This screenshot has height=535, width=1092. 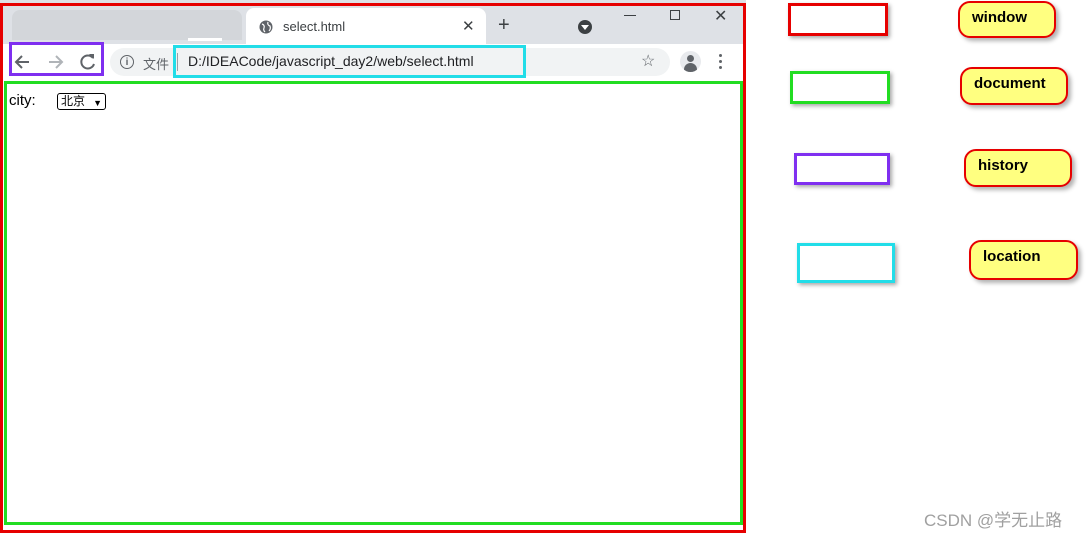 What do you see at coordinates (838, 19) in the screenshot?
I see `window-swatch` at bounding box center [838, 19].